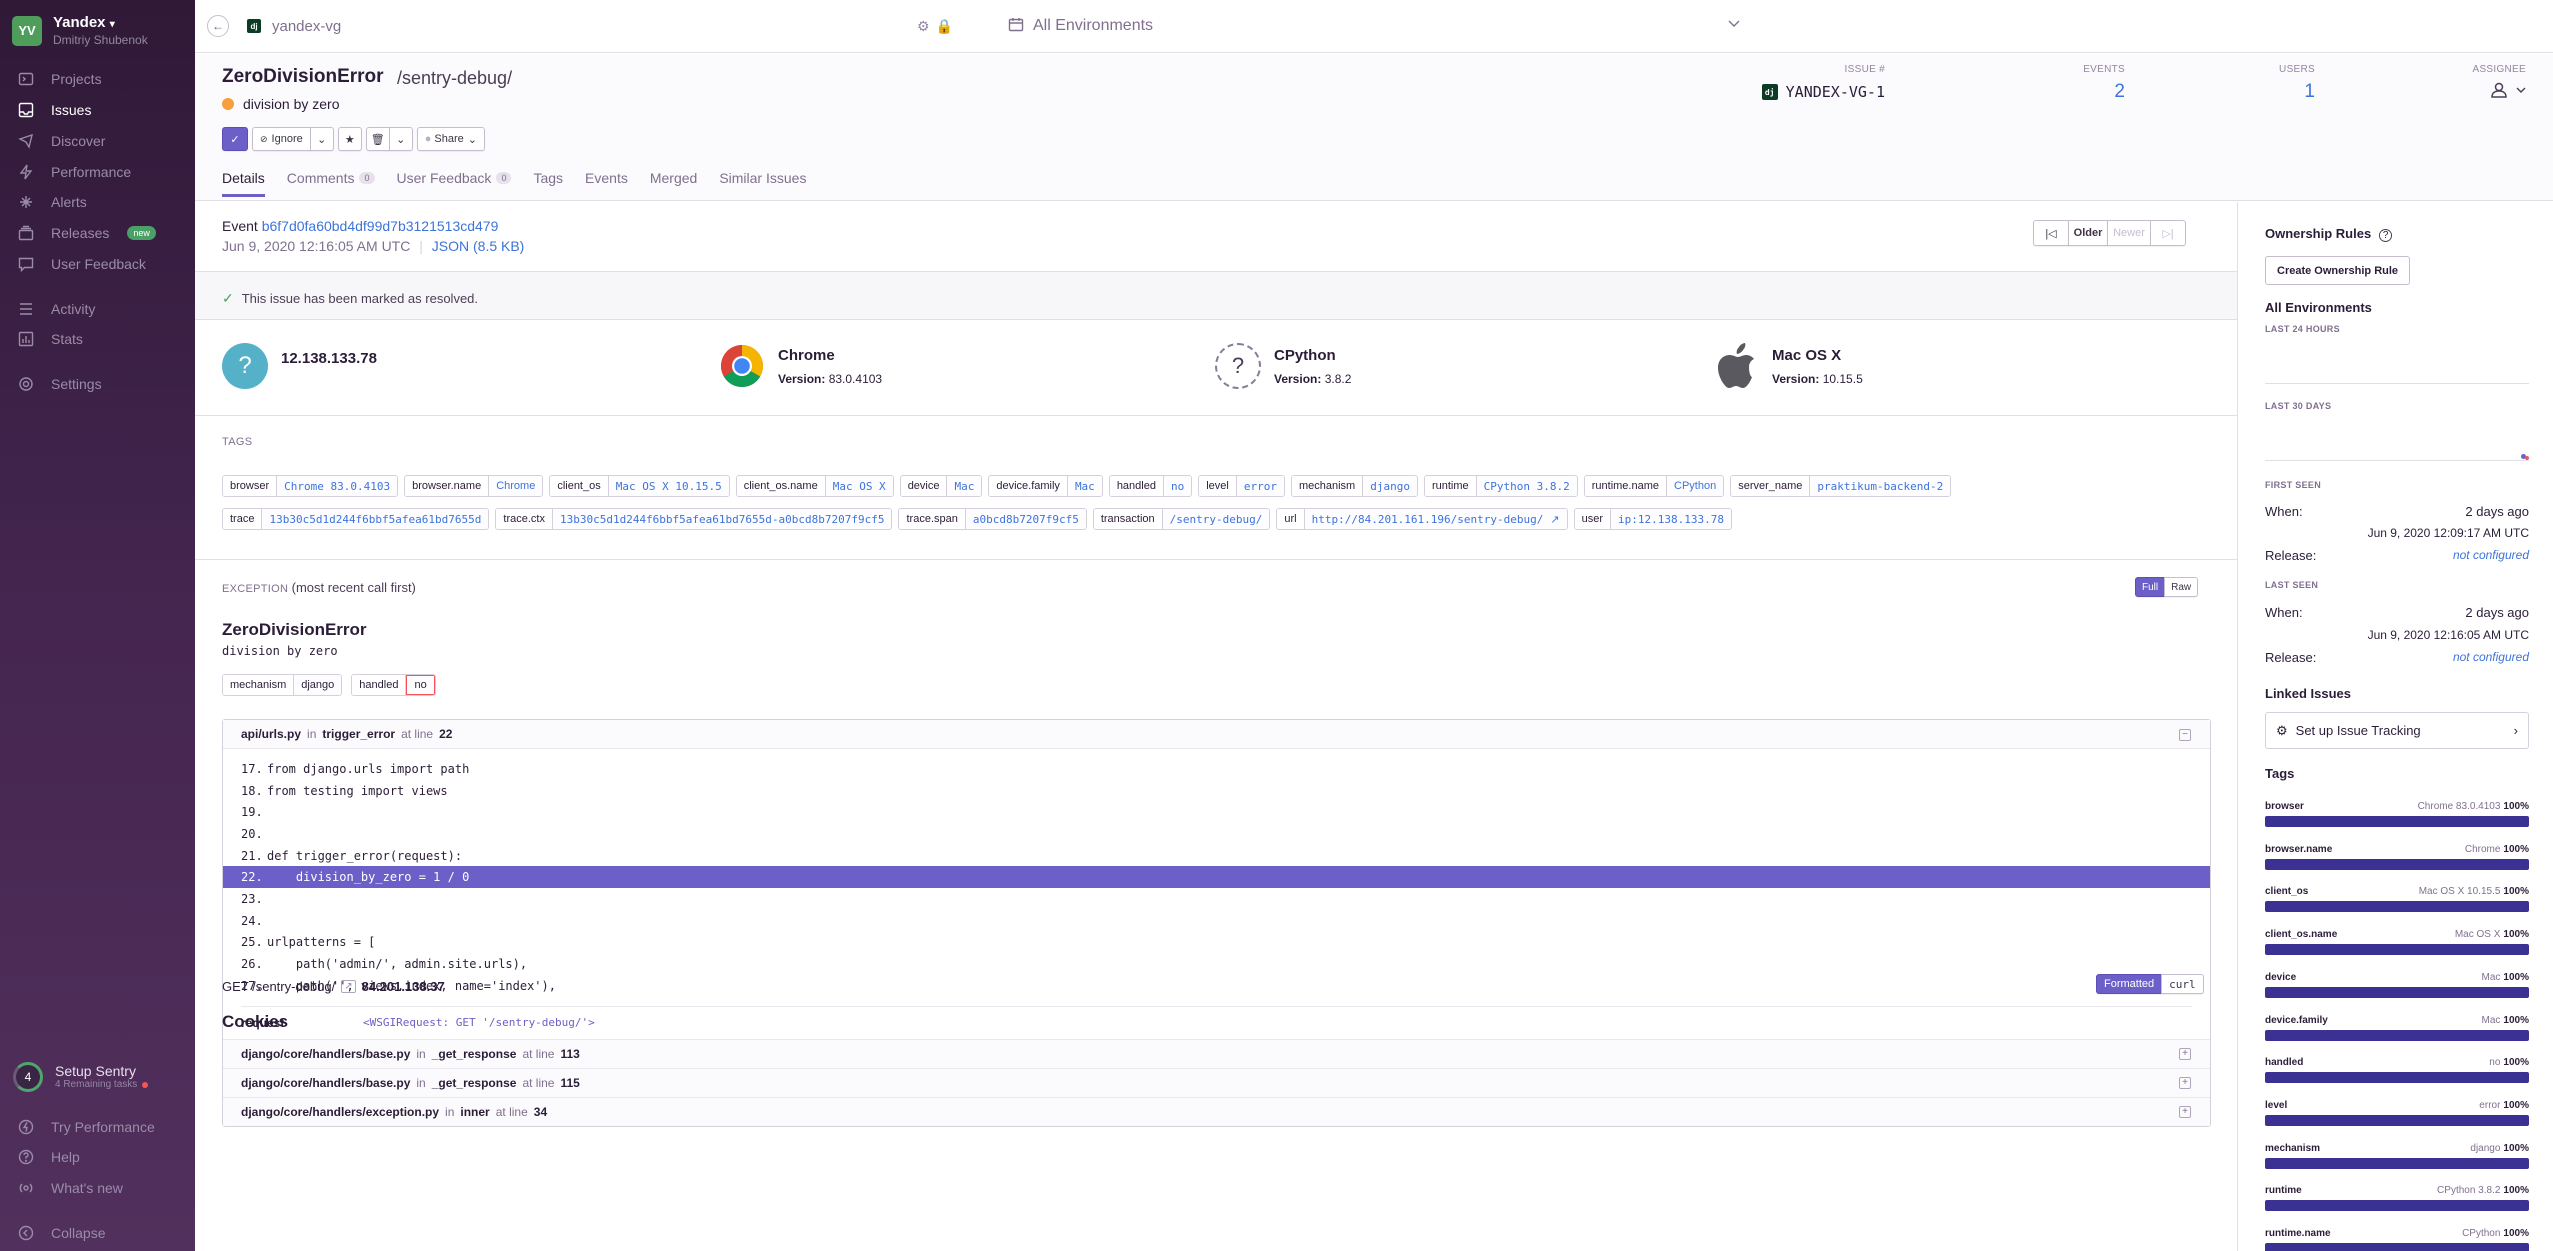 The width and height of the screenshot is (2553, 1251). What do you see at coordinates (70, 1188) in the screenshot?
I see `sidebar-item-whats-new: What's new` at bounding box center [70, 1188].